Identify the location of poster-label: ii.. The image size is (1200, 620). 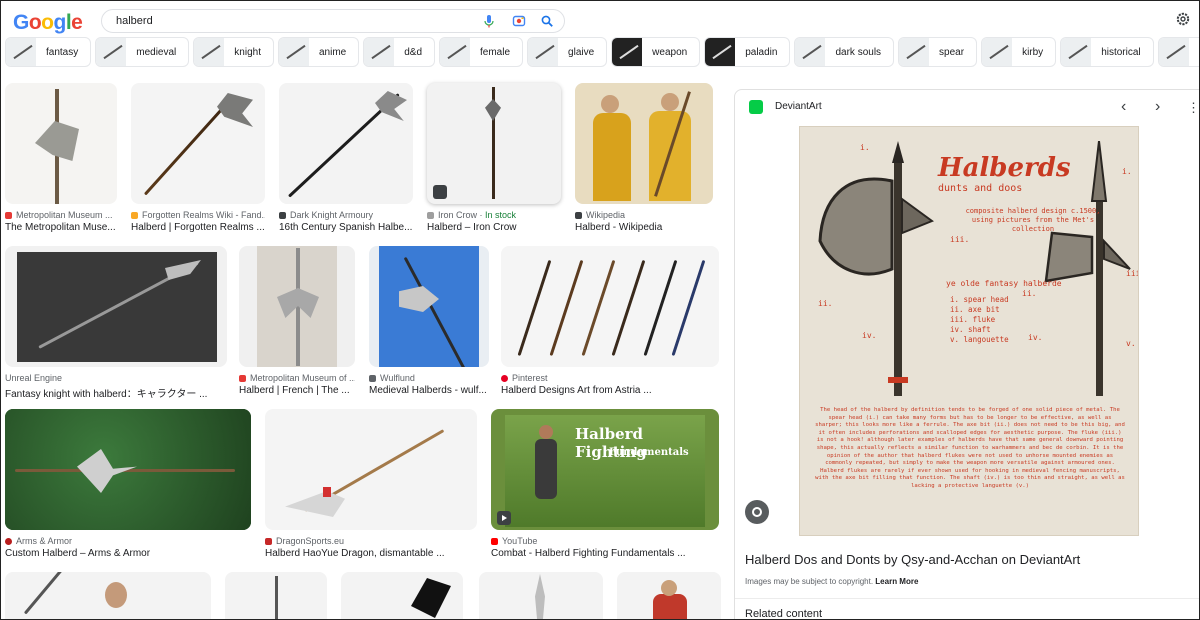
(1029, 293).